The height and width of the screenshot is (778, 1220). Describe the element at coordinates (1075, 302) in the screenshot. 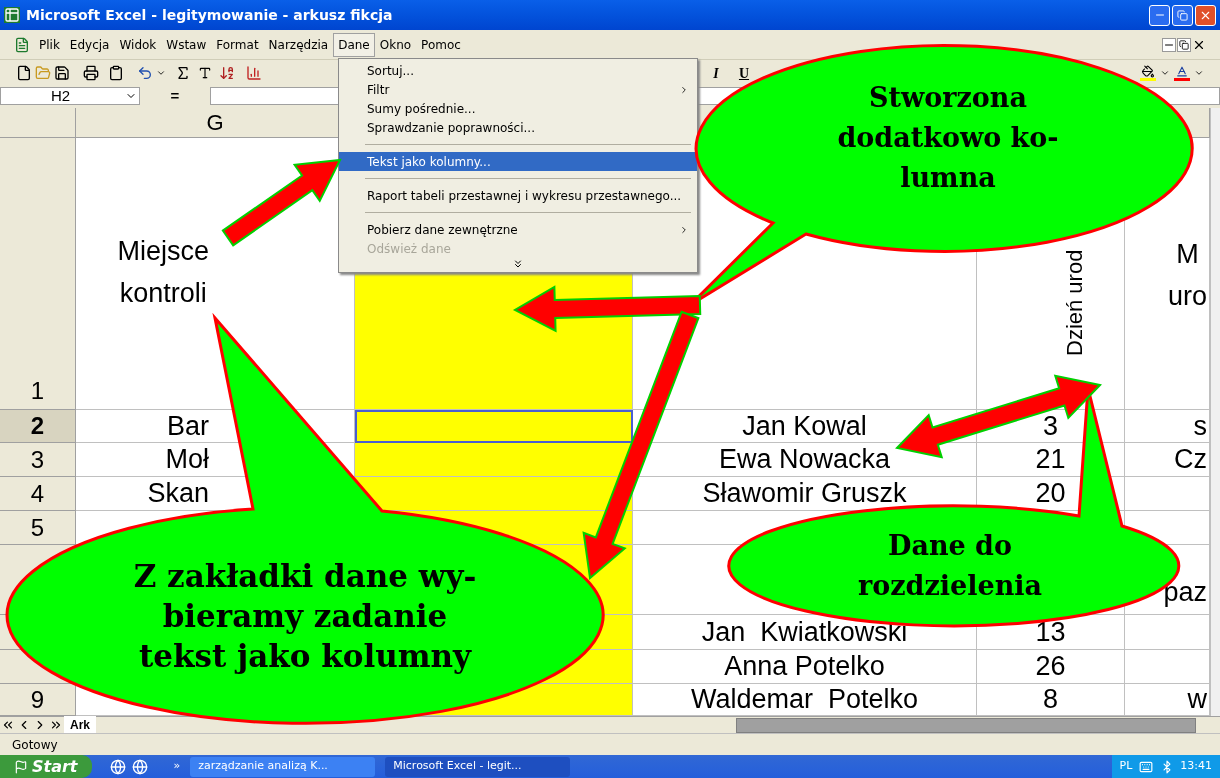

I see `cell-text: Dzień urod` at that location.